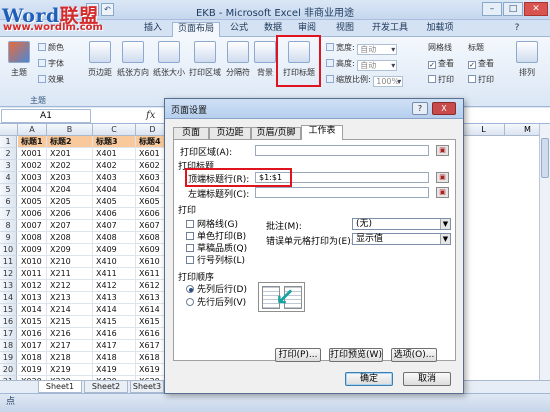  Describe the element at coordinates (8, 322) in the screenshot. I see `row-header: 16` at that location.